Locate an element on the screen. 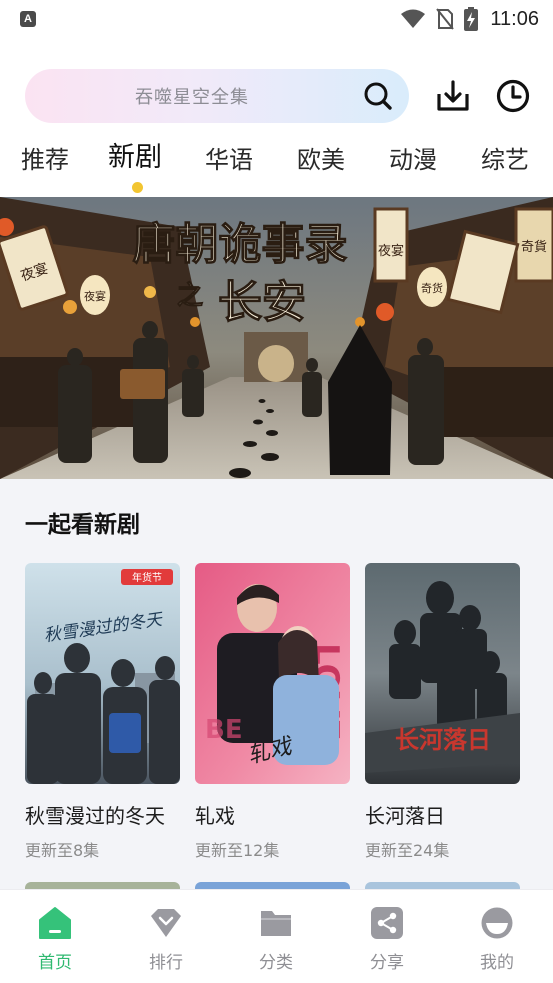  drama-title: 轧戏 is located at coordinates (215, 816).